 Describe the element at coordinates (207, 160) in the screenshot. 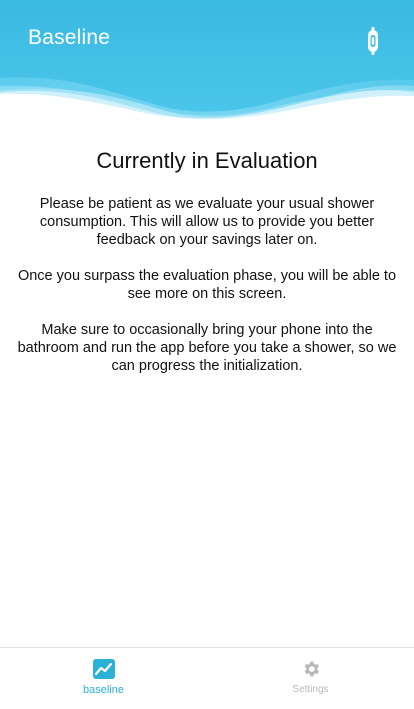

I see `page-title: Currently in Evaluation` at that location.